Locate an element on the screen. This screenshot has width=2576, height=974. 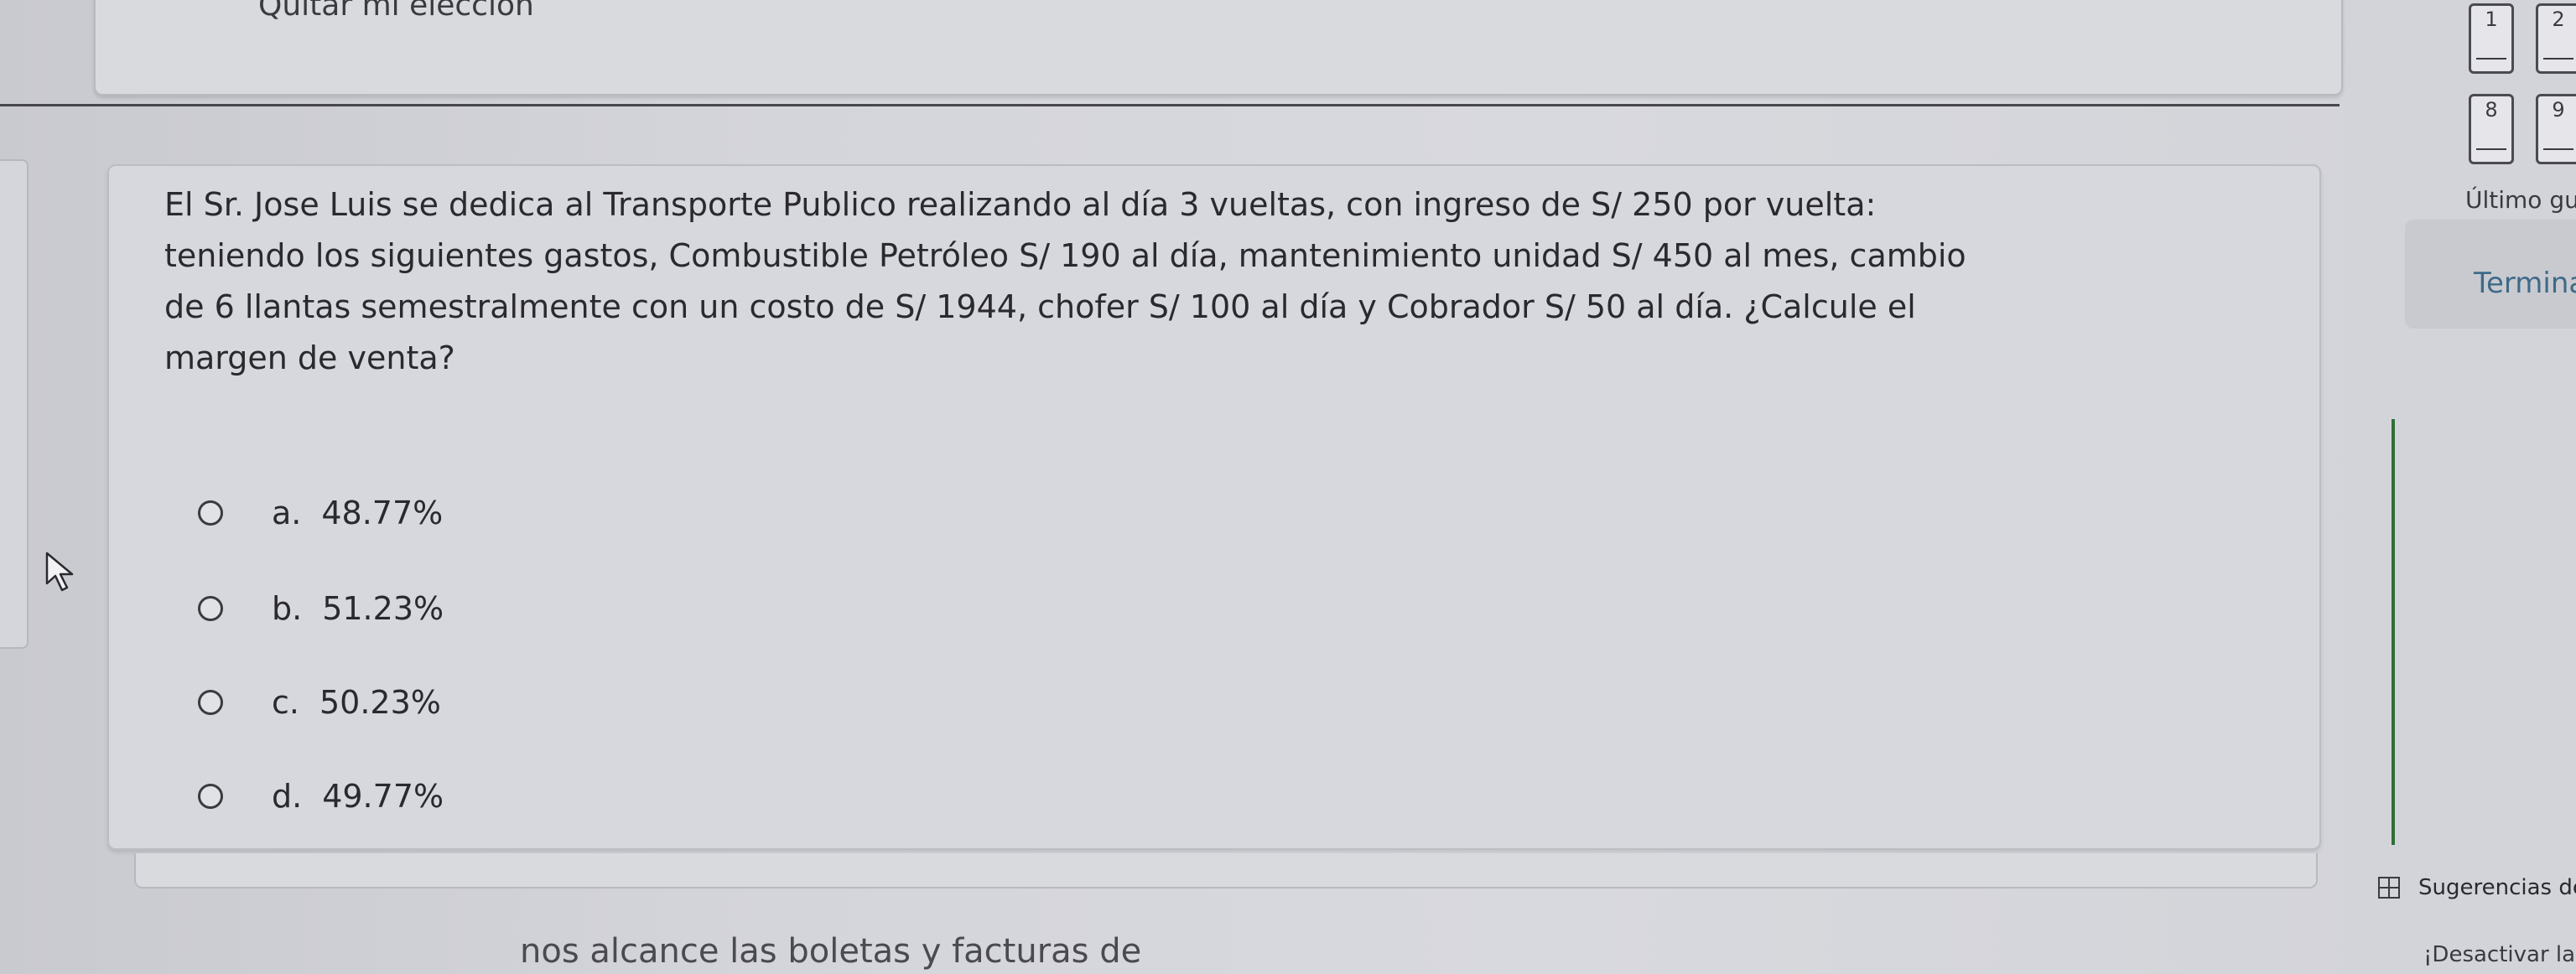
nav-number: 1 is located at coordinates (2491, 20).